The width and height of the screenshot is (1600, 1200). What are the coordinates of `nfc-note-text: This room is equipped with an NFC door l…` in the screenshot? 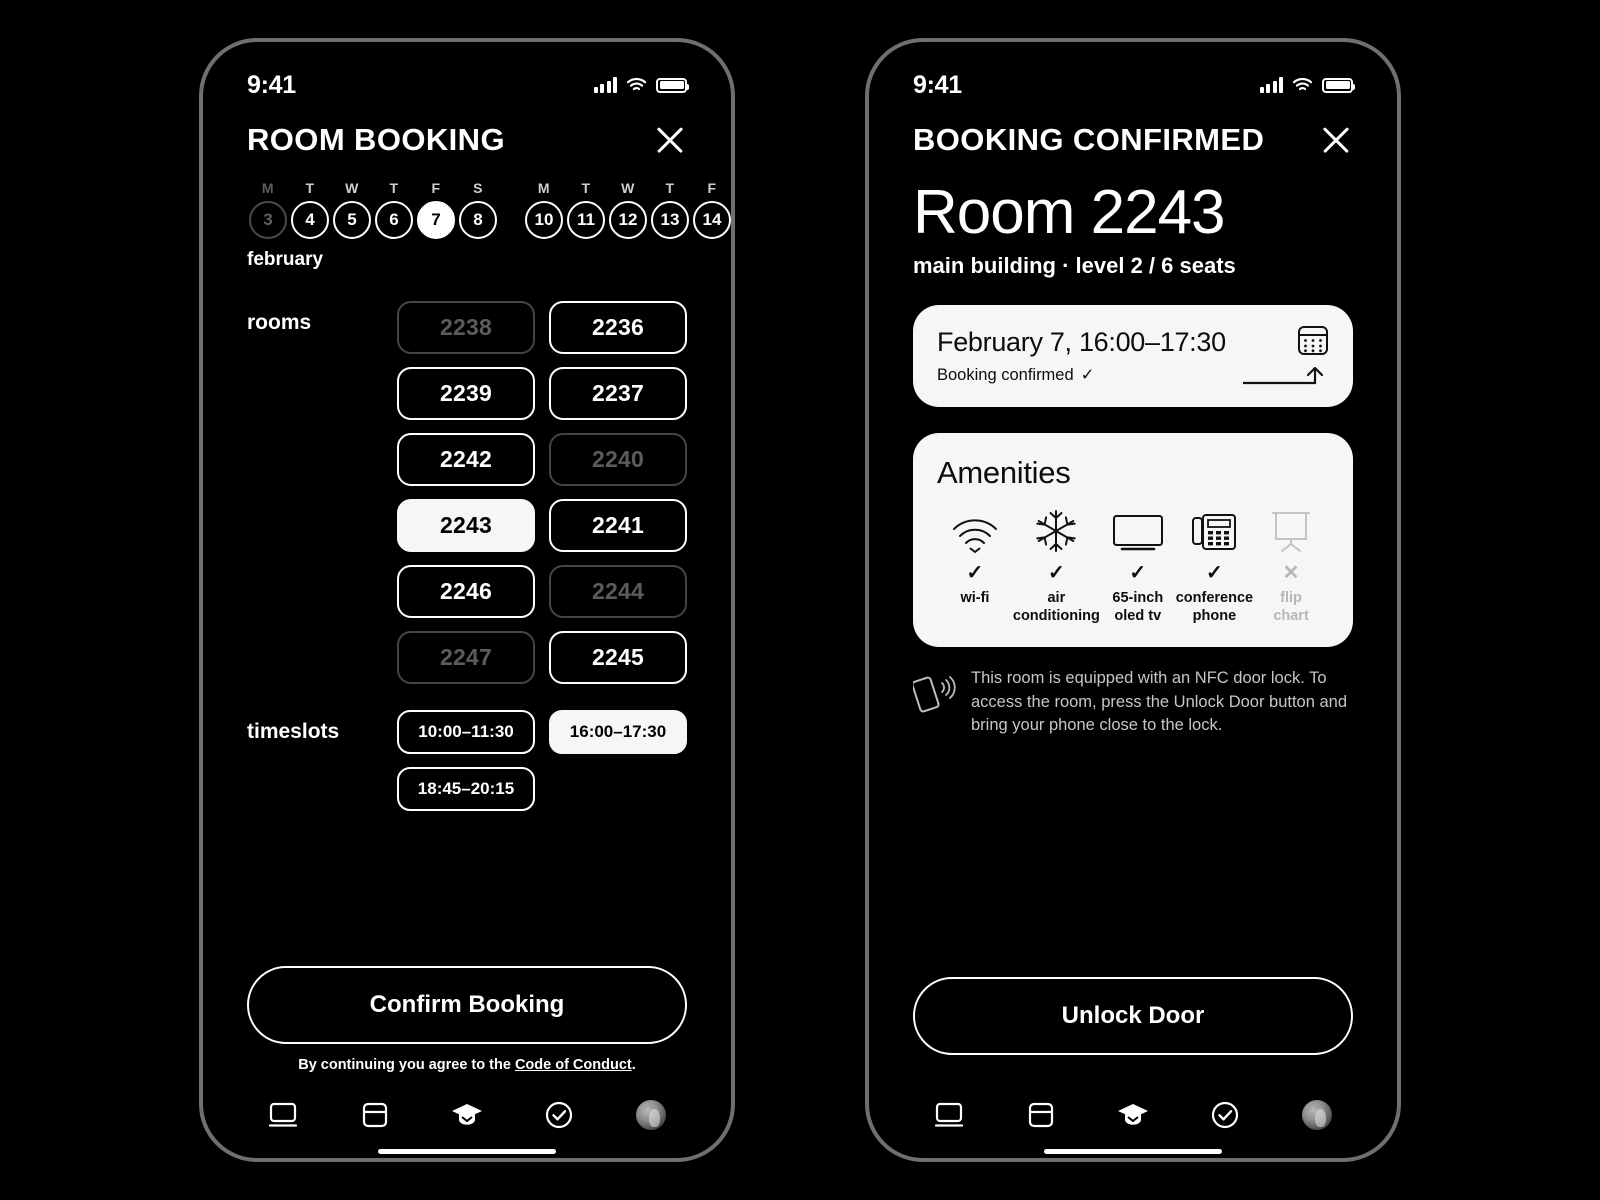 It's located at (1159, 702).